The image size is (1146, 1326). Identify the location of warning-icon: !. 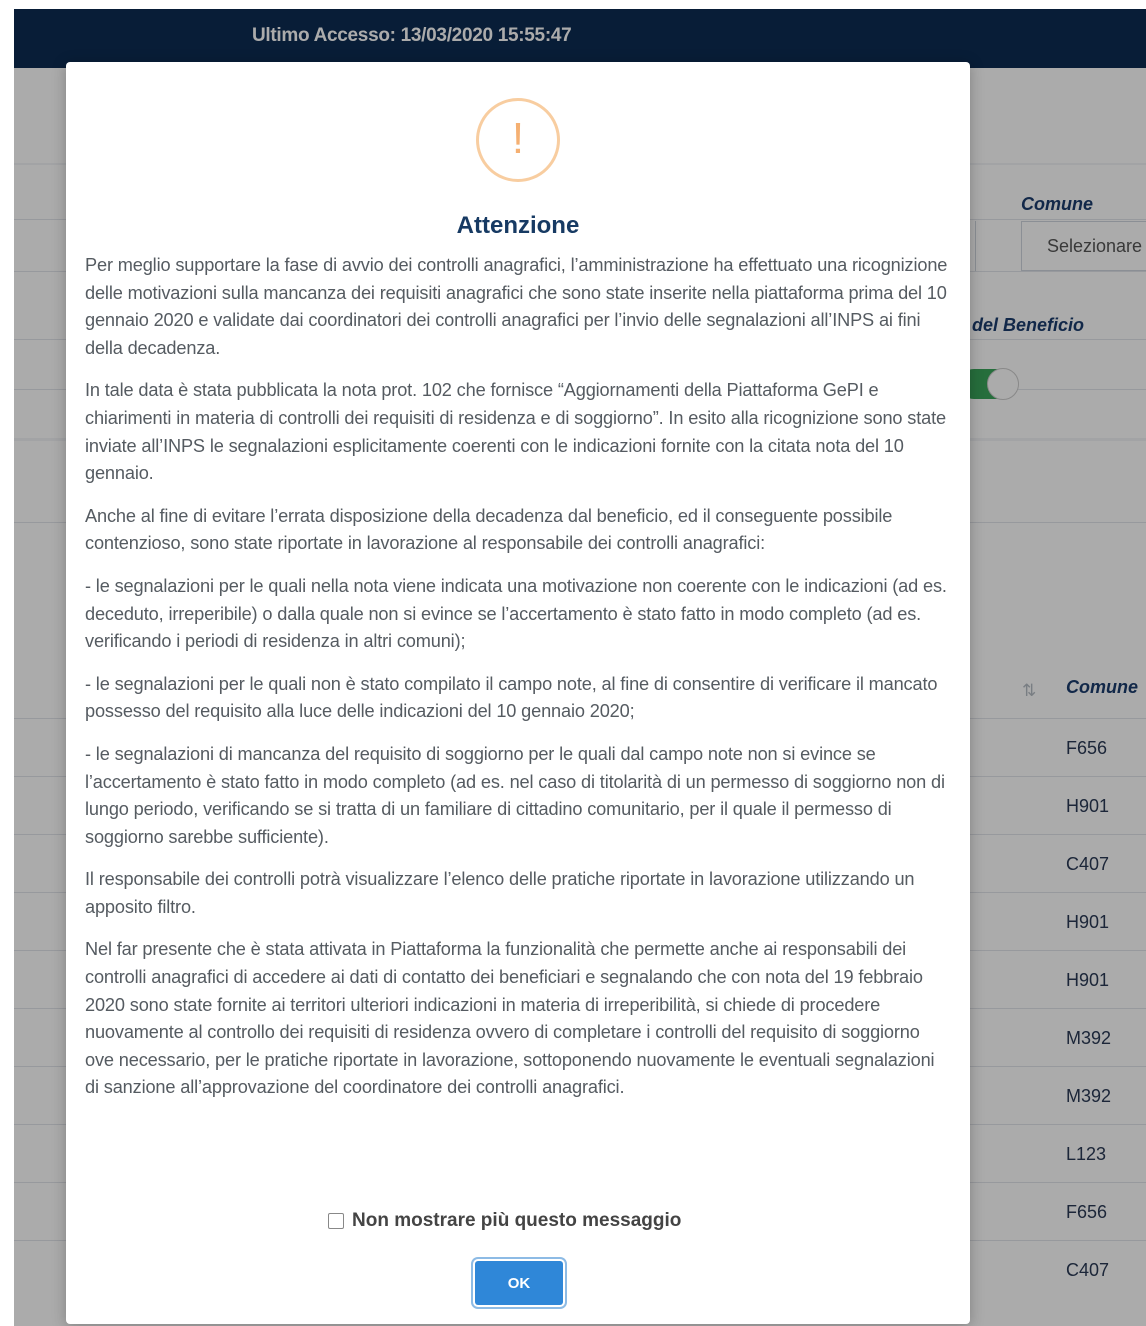
(518, 140).